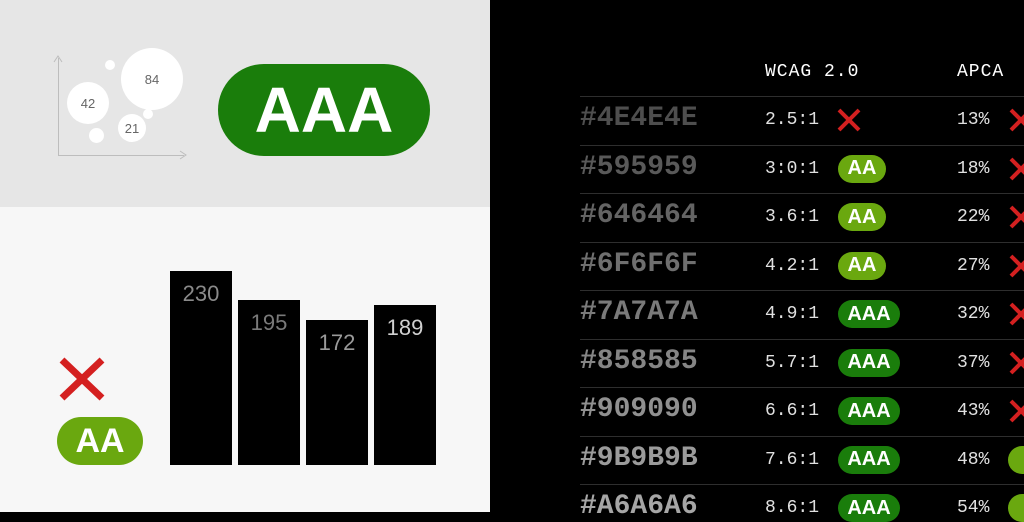 This screenshot has width=1024, height=522. What do you see at coordinates (405, 327) in the screenshot?
I see `bar-label: 189` at bounding box center [405, 327].